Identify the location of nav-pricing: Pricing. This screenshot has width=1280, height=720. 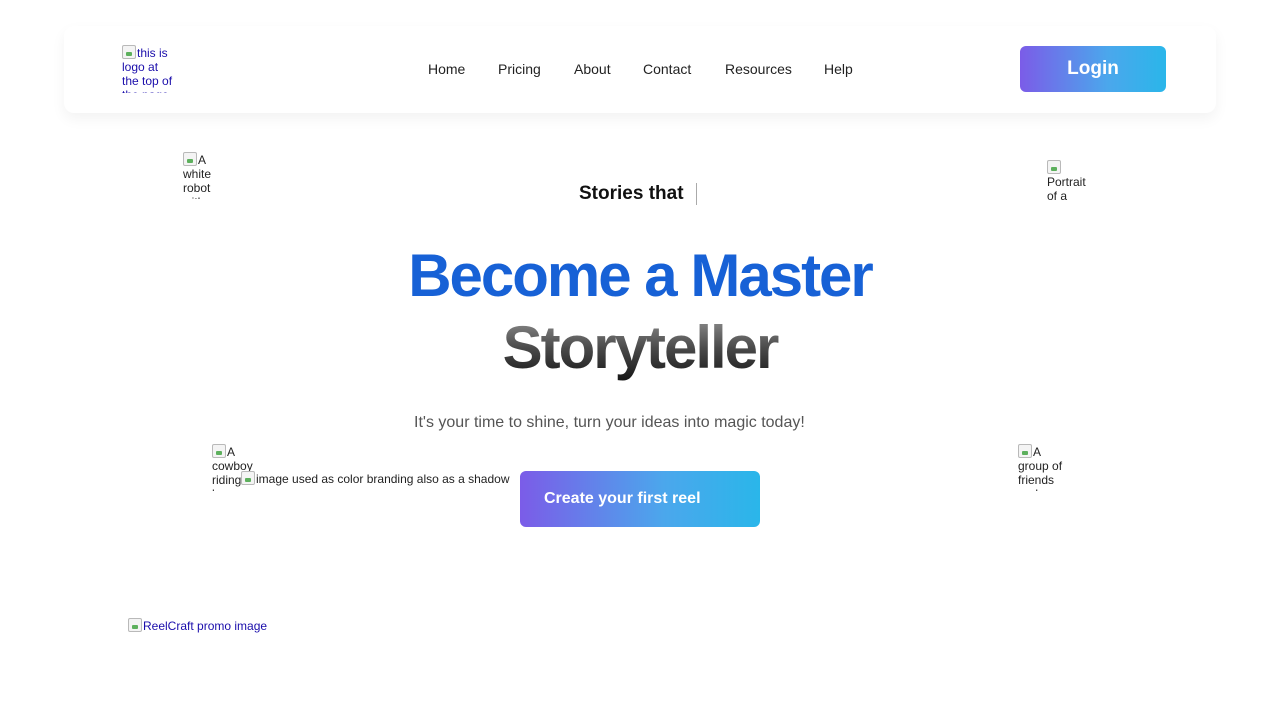
(519, 69).